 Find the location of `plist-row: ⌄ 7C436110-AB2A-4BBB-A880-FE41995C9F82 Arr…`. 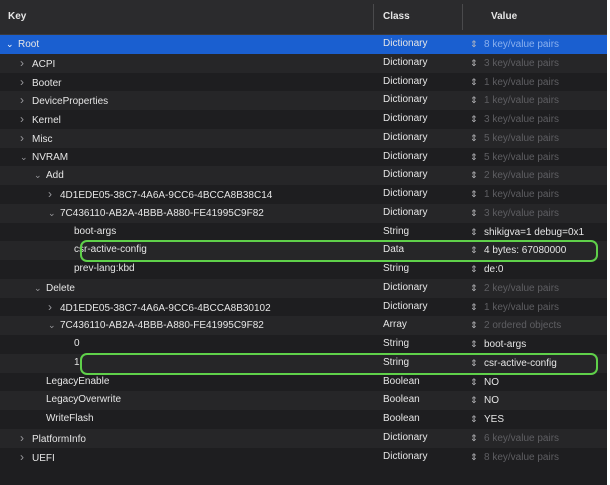

plist-row: ⌄ 7C436110-AB2A-4BBB-A880-FE41995C9F82 Arr… is located at coordinates (303, 325).